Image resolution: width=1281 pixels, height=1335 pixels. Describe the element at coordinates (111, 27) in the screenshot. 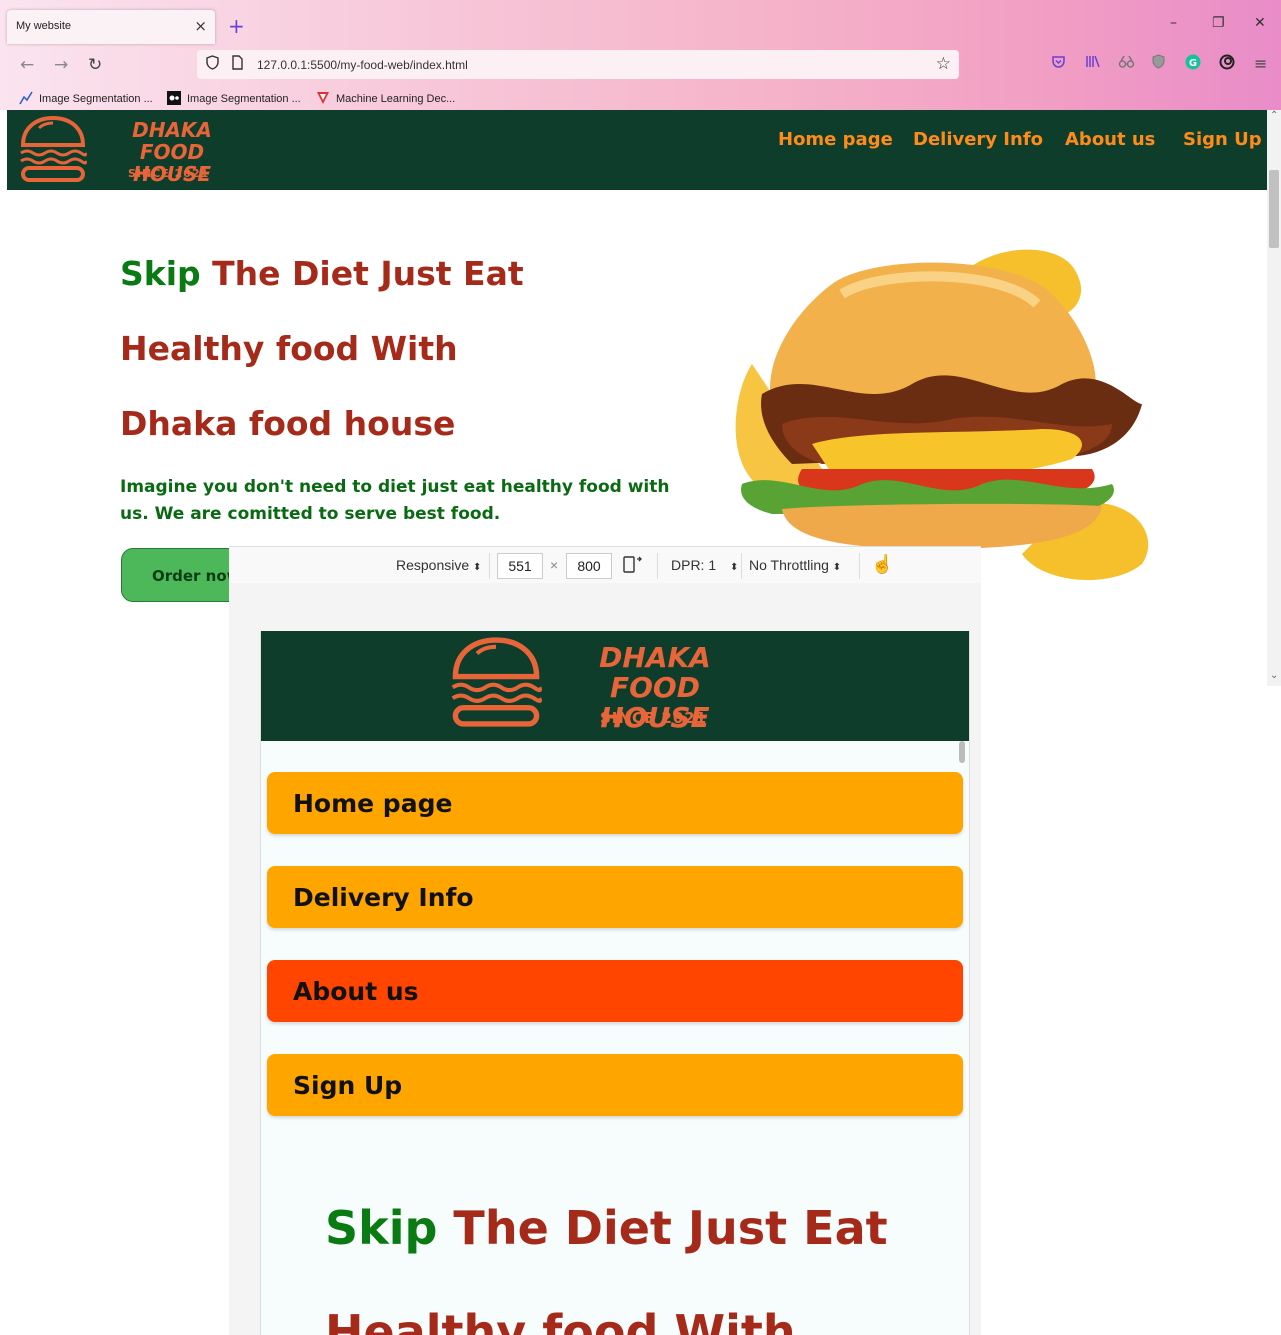

I see `tab-my-website: My website ×` at that location.